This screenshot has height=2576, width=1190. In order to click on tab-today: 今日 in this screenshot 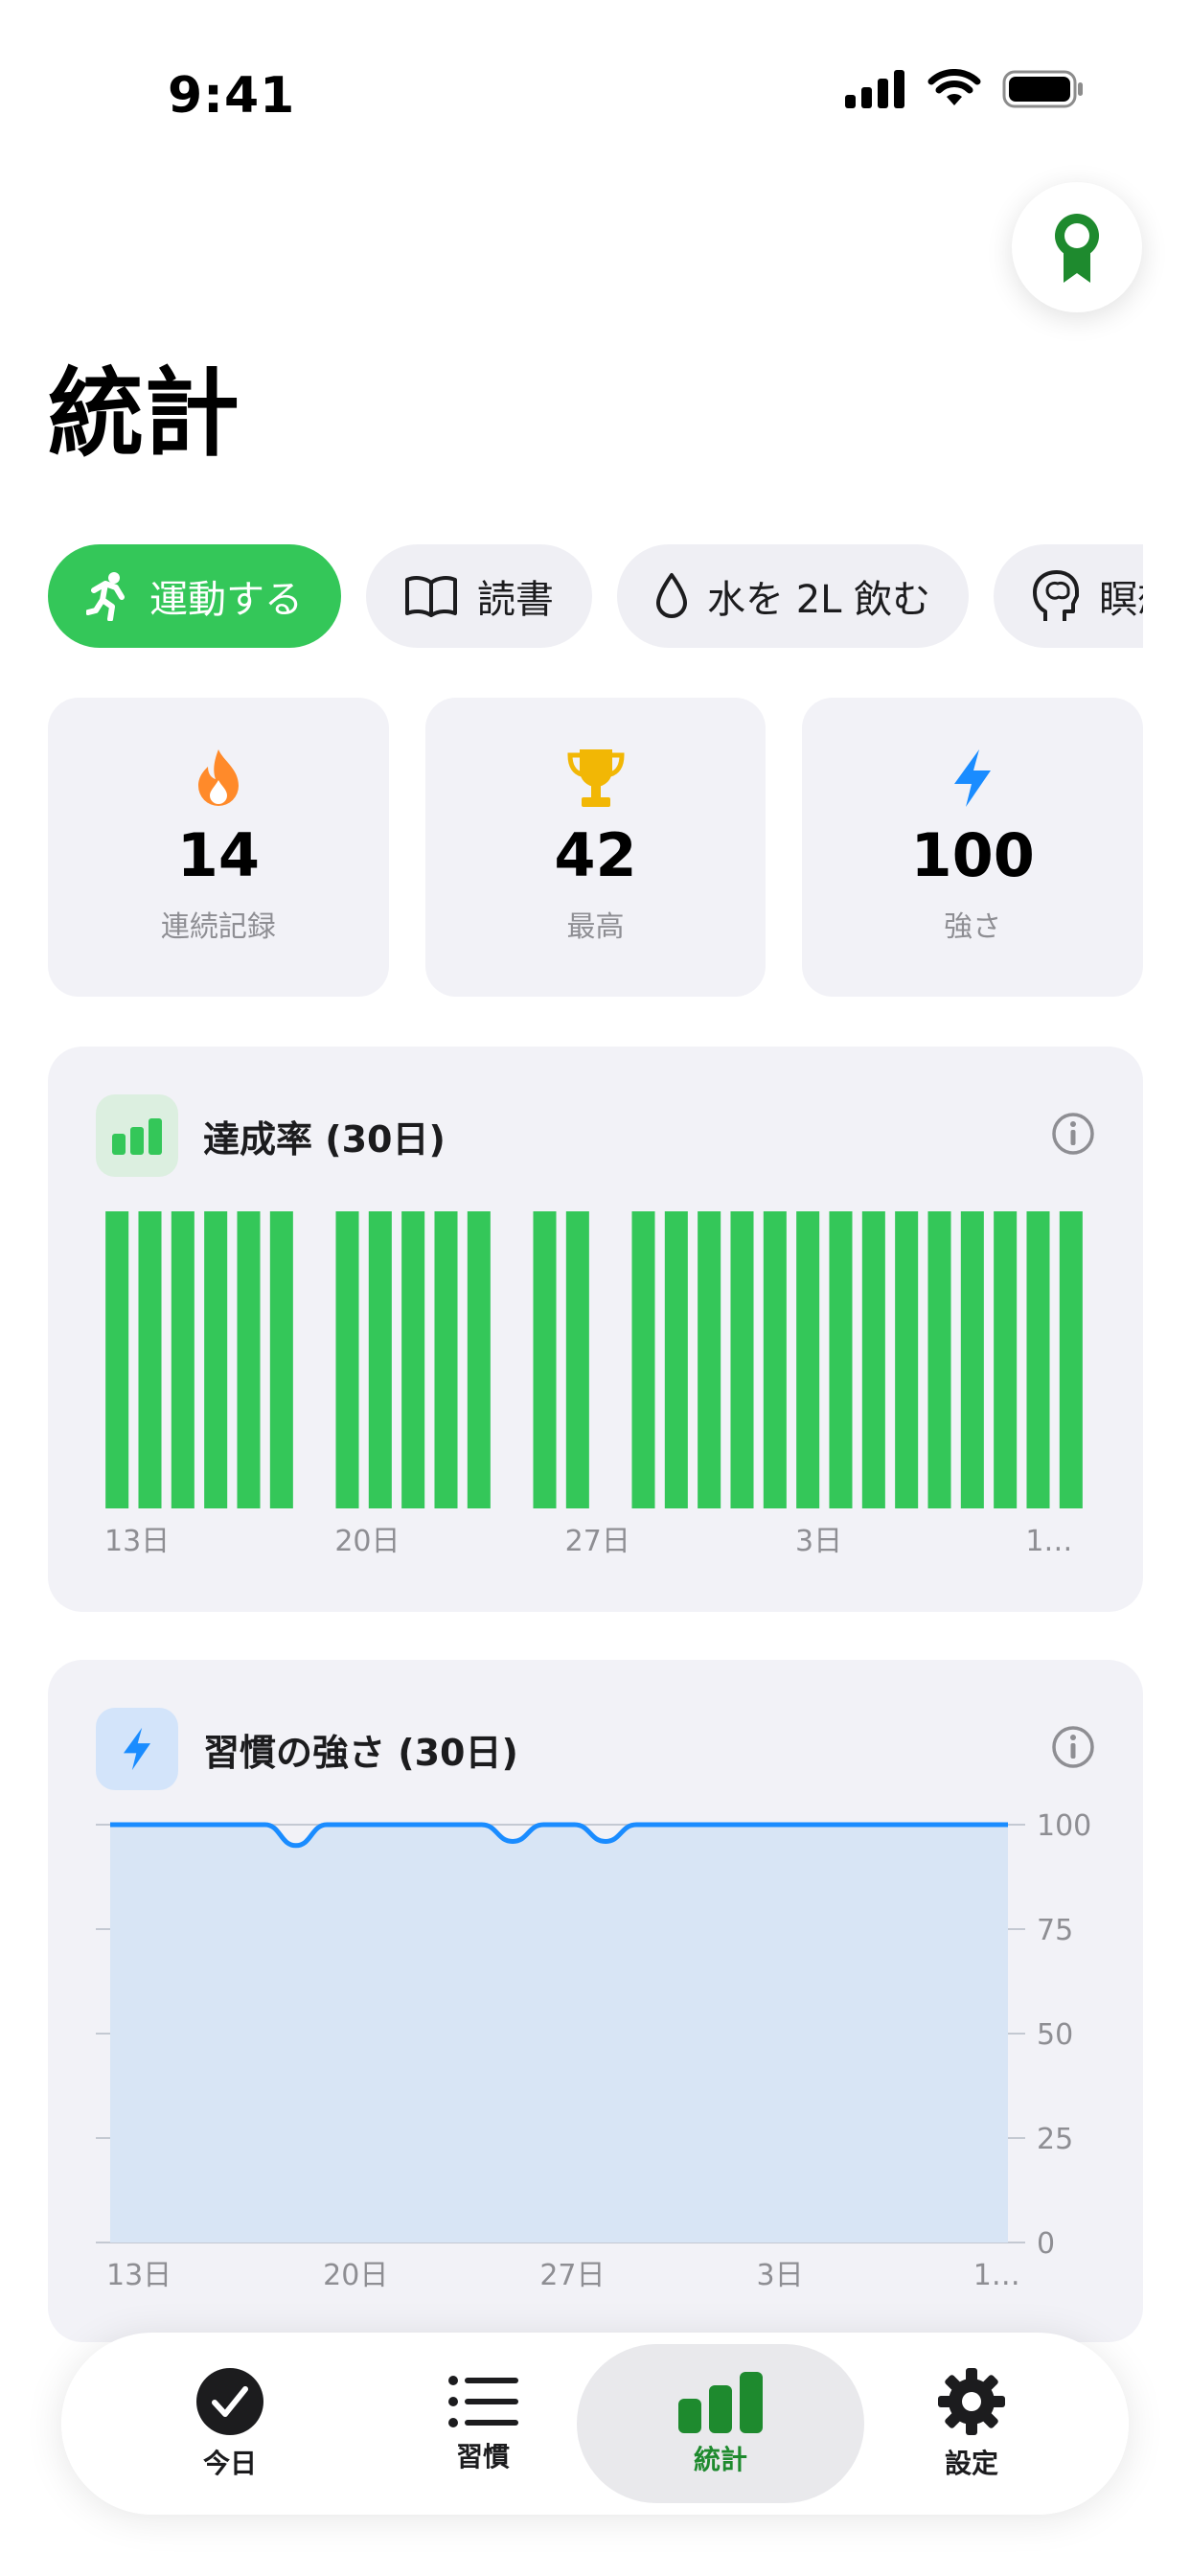, I will do `click(230, 2423)`.